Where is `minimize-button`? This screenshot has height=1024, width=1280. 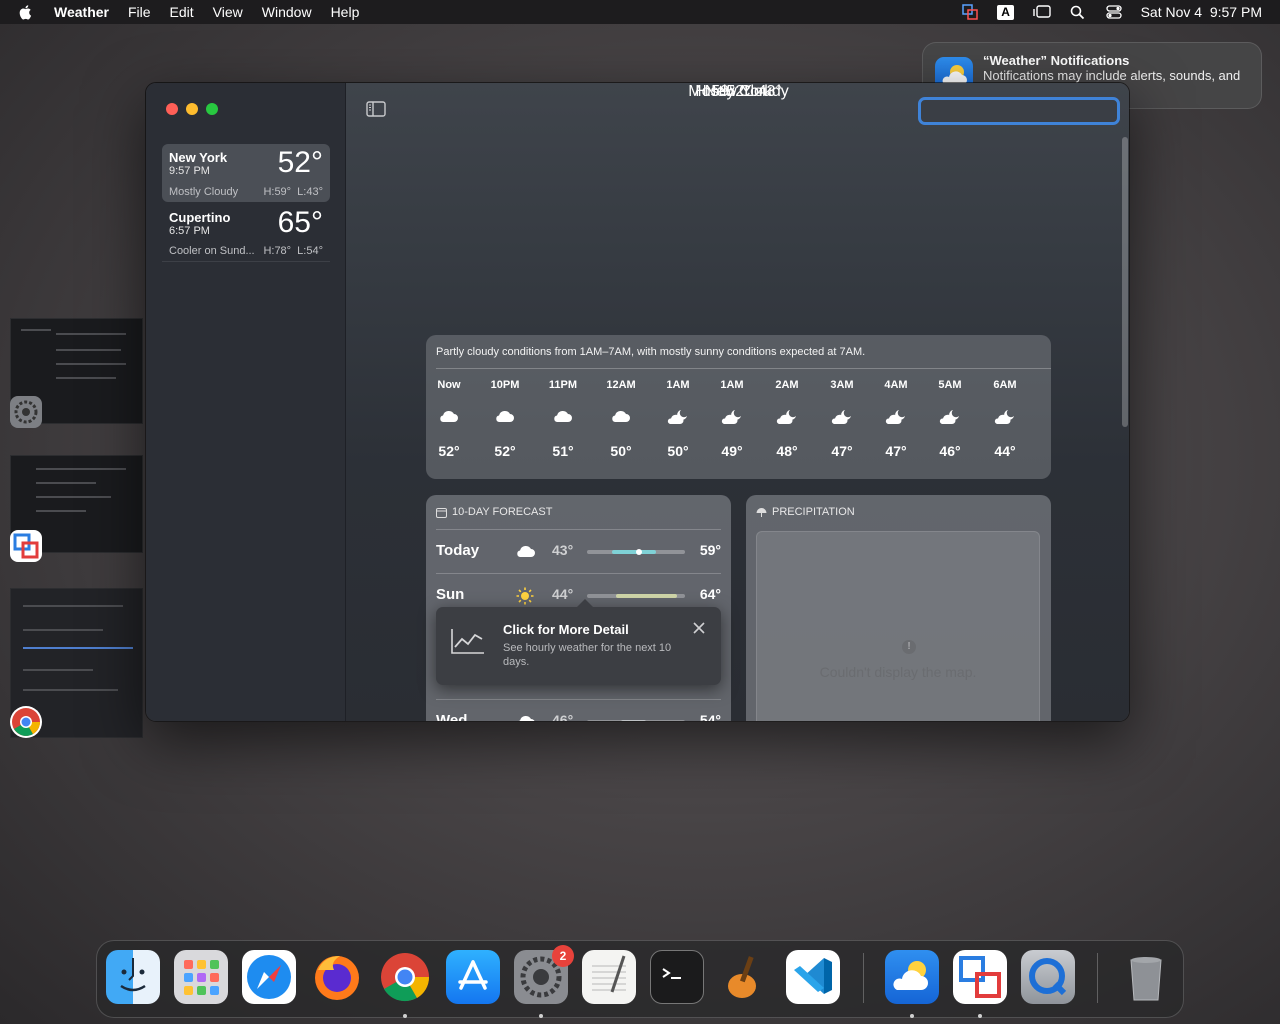
minimize-button is located at coordinates (192, 109).